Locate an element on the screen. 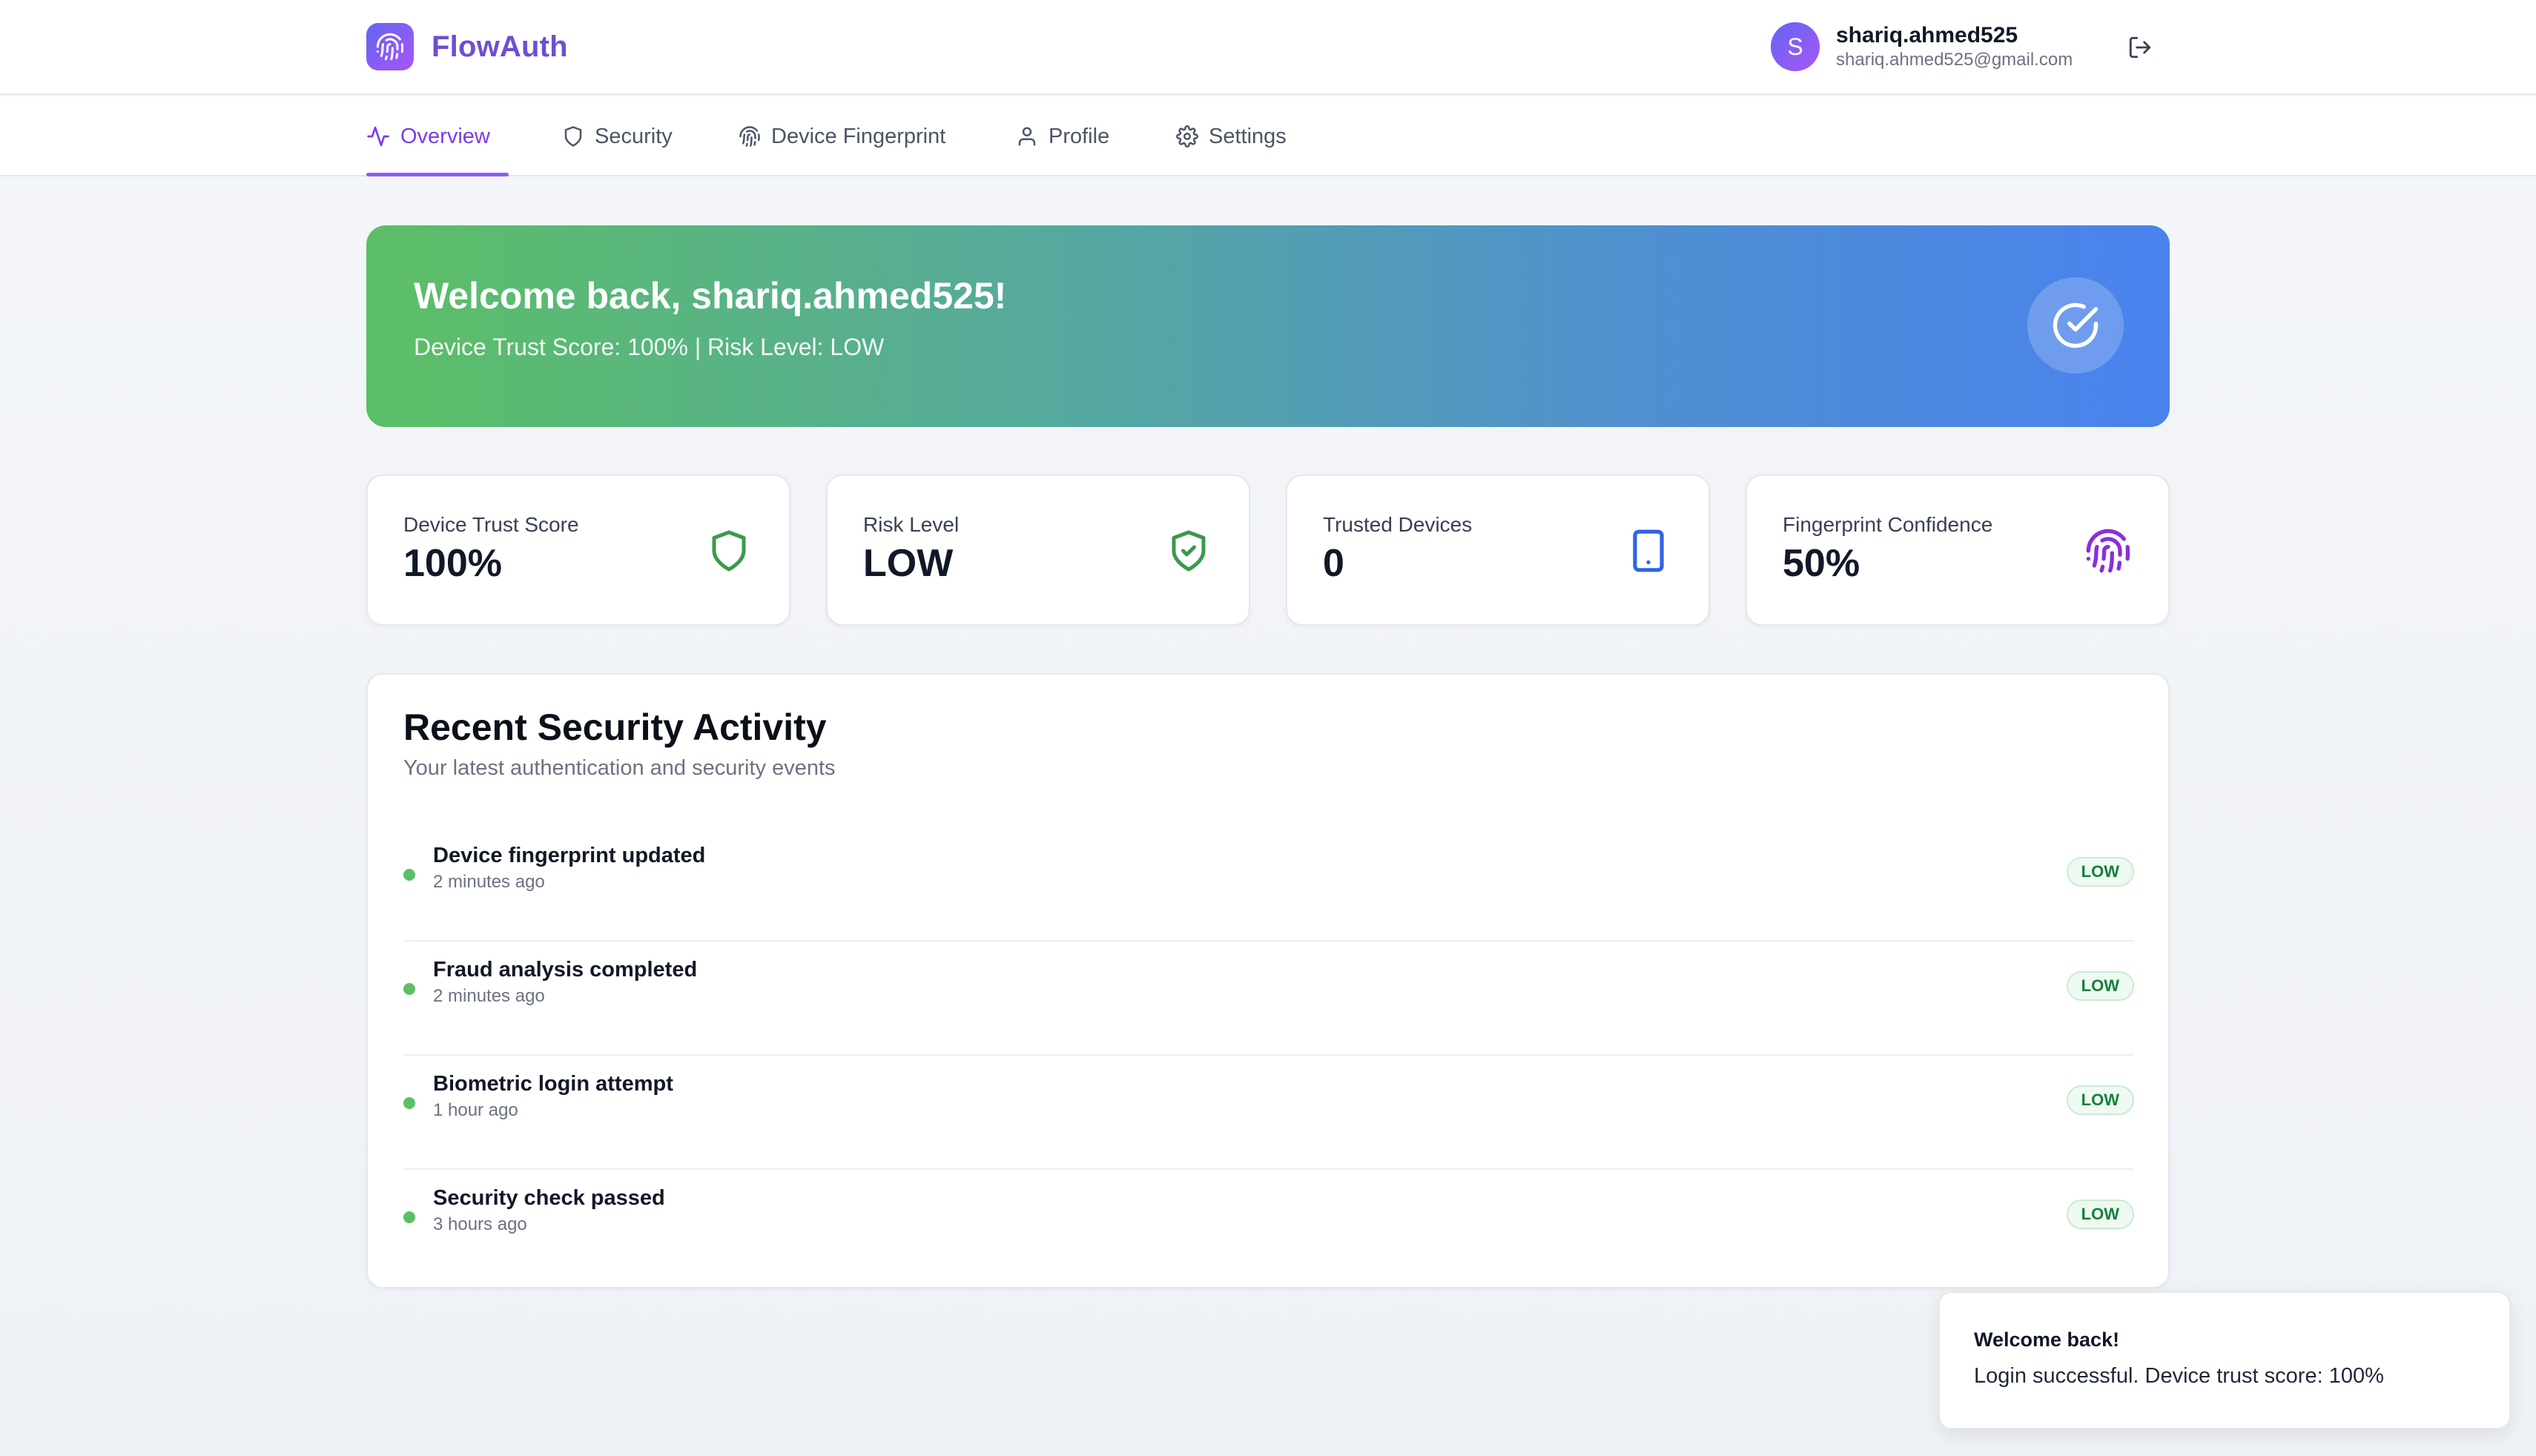  panel-title: Recent Security Activity is located at coordinates (615, 727).